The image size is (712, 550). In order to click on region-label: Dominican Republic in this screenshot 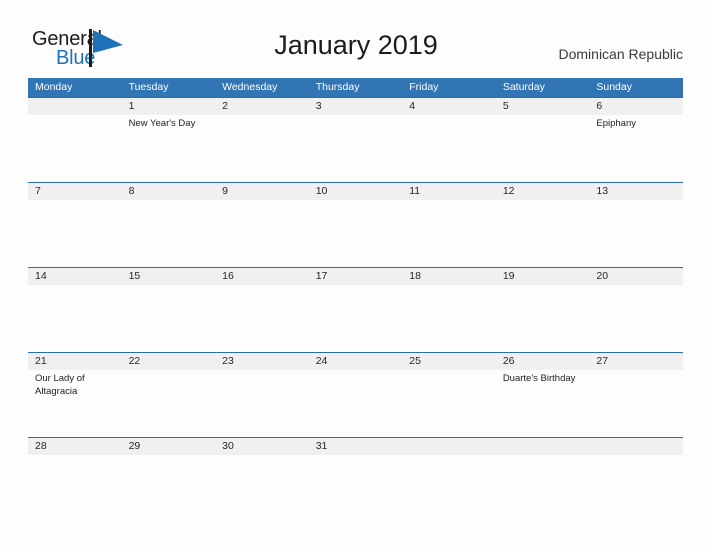, I will do `click(620, 54)`.